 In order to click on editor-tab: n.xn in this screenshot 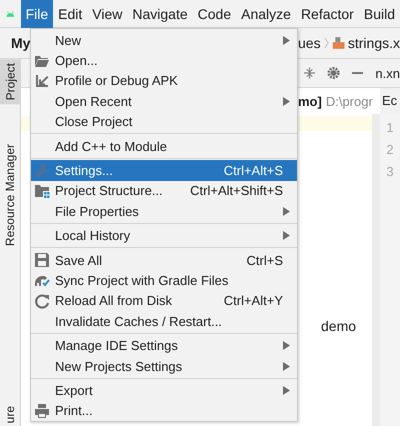, I will do `click(387, 73)`.